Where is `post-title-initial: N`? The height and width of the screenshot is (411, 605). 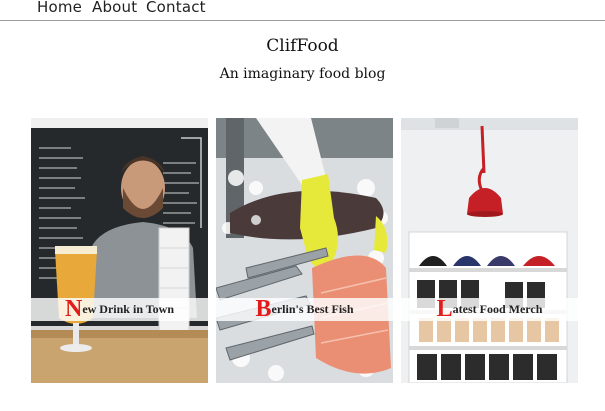
post-title-initial: N is located at coordinates (73, 309).